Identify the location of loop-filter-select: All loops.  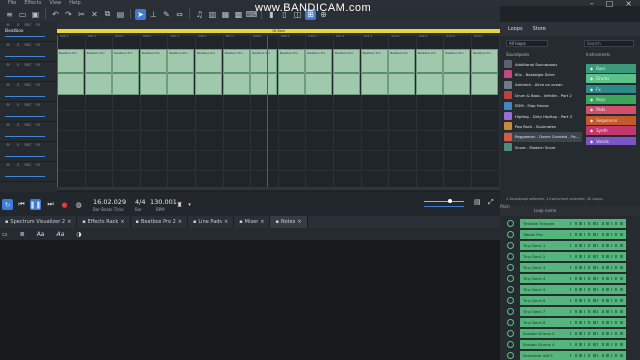
(527, 43).